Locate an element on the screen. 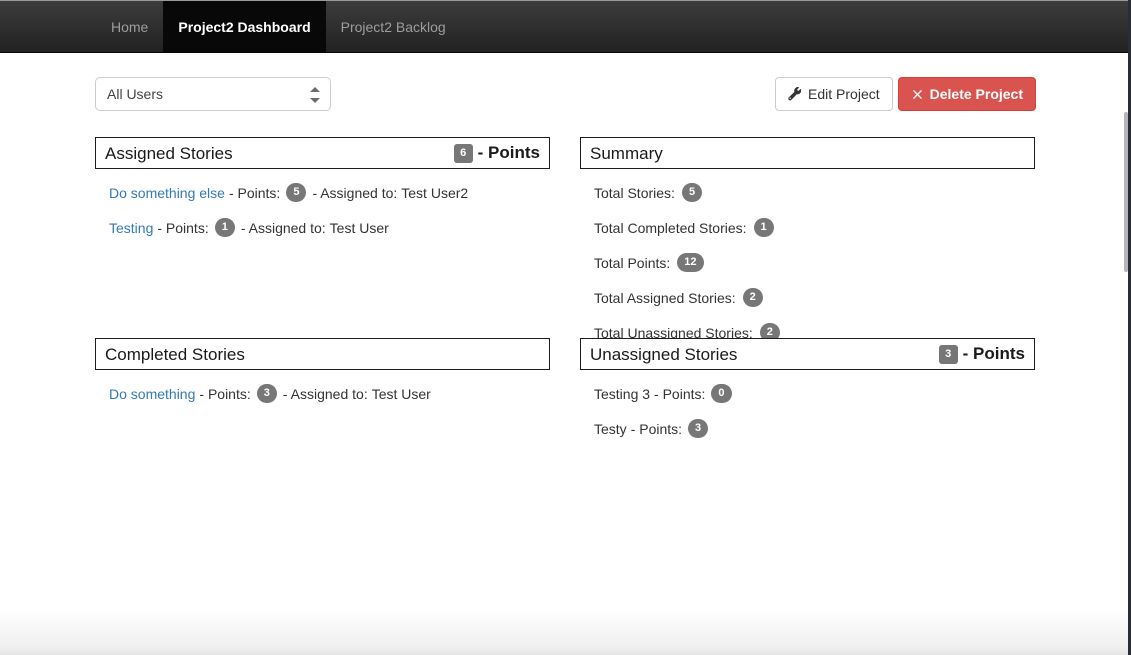  unassigned-points-label: - Points is located at coordinates (993, 353).